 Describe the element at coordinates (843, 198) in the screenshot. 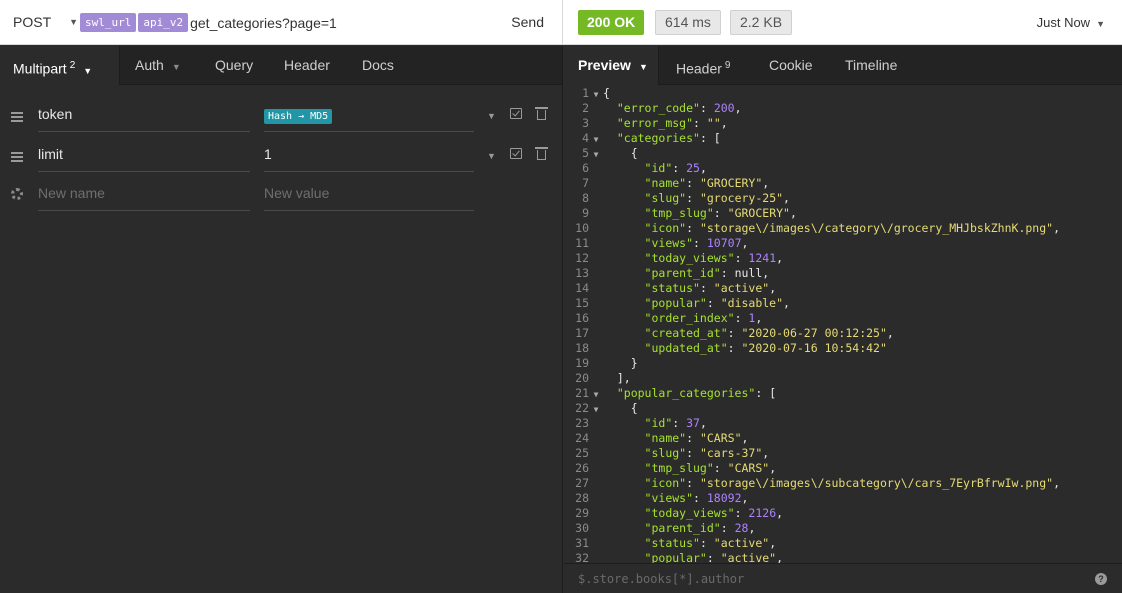

I see `code-line: 8 "slug": "grocery-25",` at that location.